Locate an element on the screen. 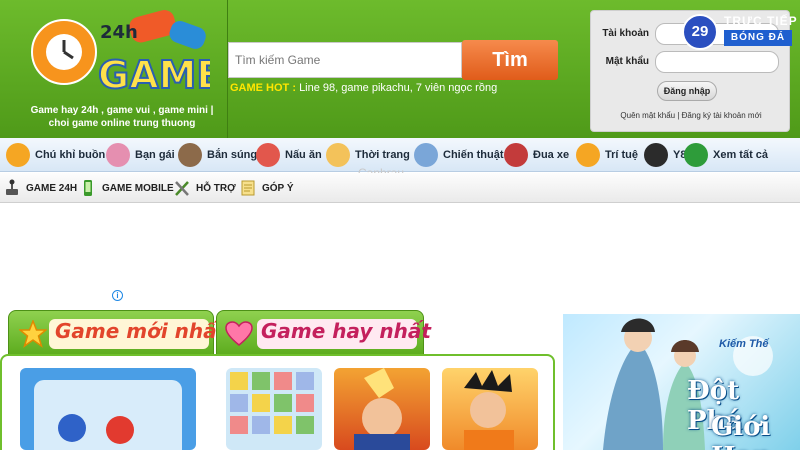 The width and height of the screenshot is (800, 450). menu-label: HỖ TRỢ is located at coordinates (216, 188).